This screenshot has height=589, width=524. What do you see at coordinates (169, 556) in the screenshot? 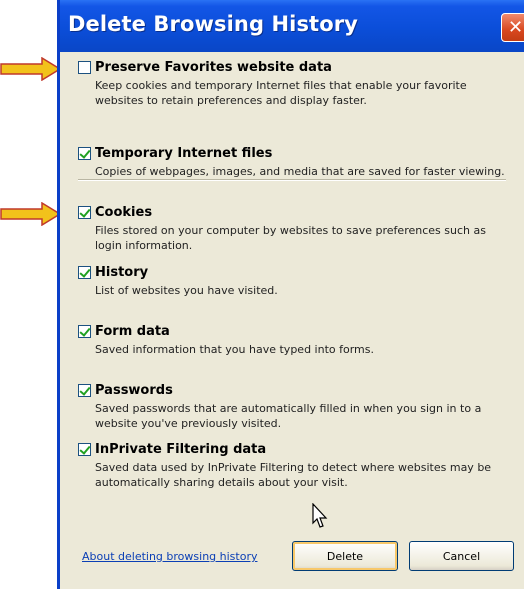
I see `about-deleting-history-link: About deleting browsing history` at bounding box center [169, 556].